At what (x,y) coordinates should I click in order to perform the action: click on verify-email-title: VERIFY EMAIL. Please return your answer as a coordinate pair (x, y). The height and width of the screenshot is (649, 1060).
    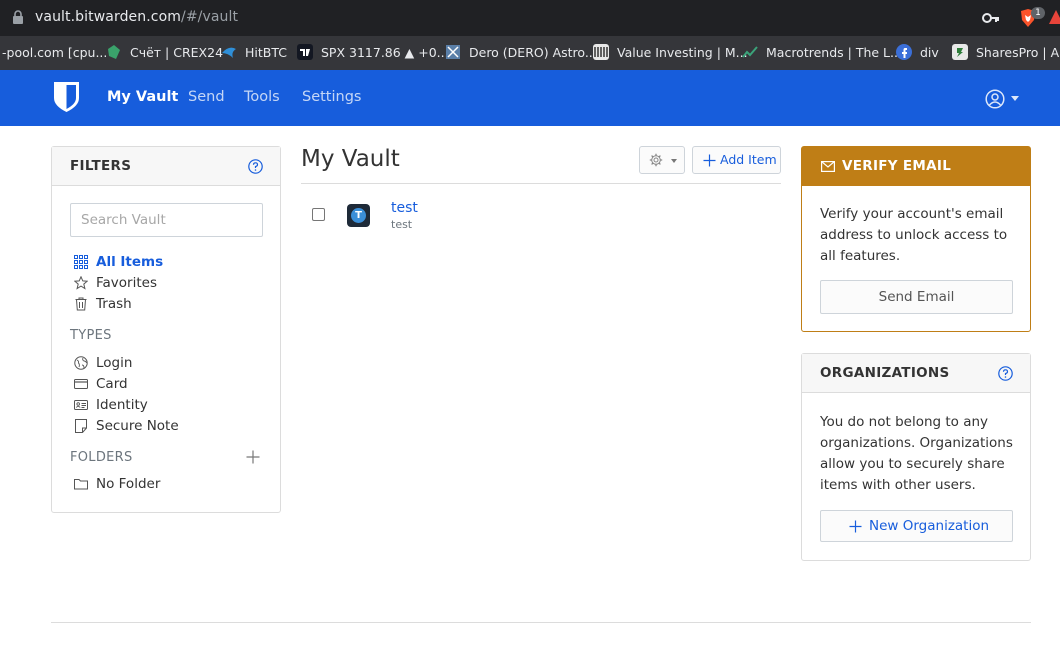
    Looking at the image, I should click on (897, 166).